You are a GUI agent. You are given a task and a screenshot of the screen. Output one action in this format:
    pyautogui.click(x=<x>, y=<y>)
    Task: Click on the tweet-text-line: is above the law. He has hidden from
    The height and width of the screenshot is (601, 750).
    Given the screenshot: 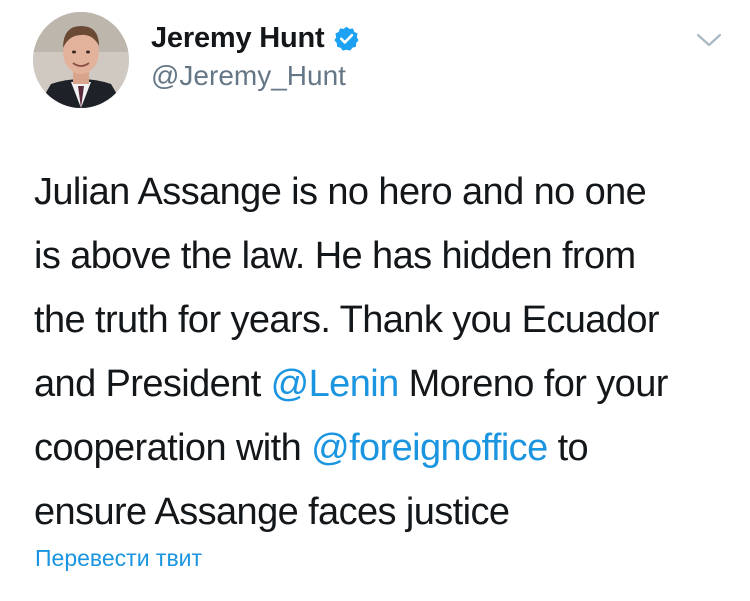 What is the action you would take?
    pyautogui.click(x=384, y=256)
    